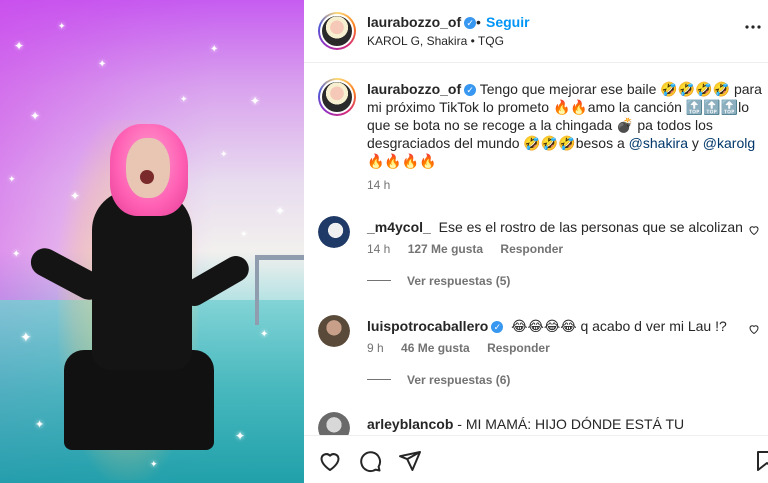 The image size is (768, 483). I want to click on send-icon, so click(410, 461).